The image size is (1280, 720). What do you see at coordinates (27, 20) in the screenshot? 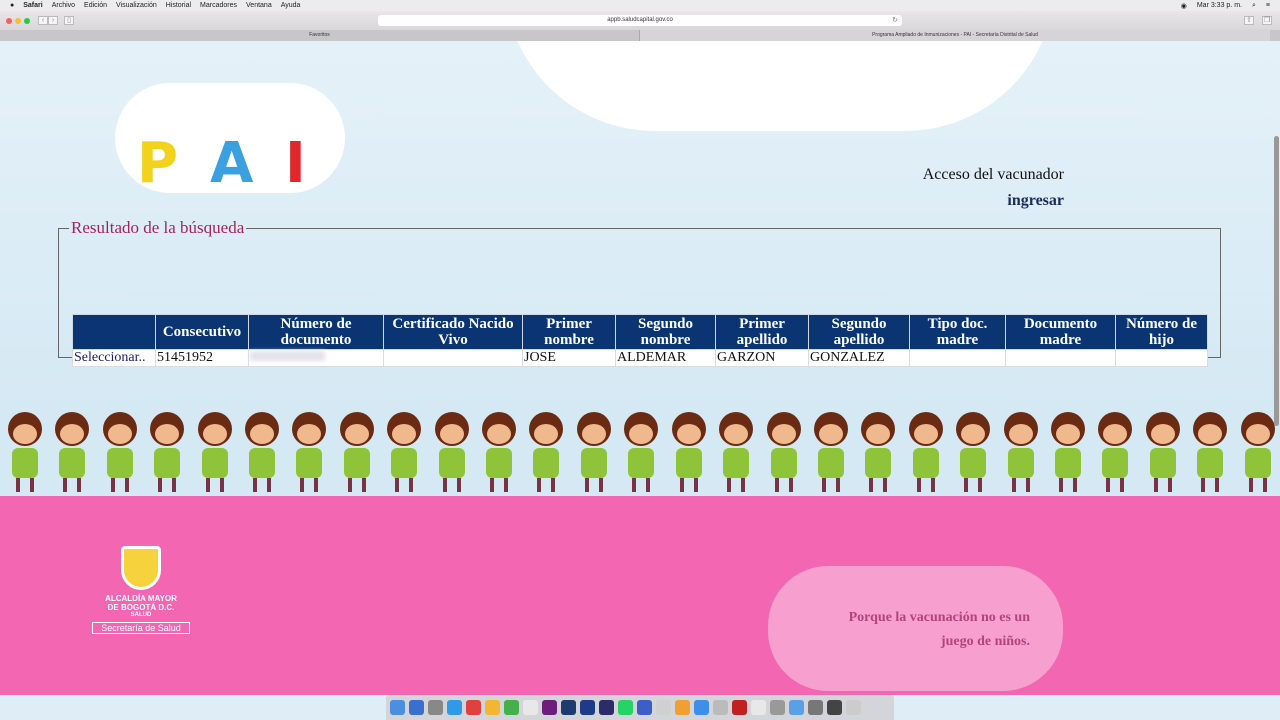
I see `zoom-button` at bounding box center [27, 20].